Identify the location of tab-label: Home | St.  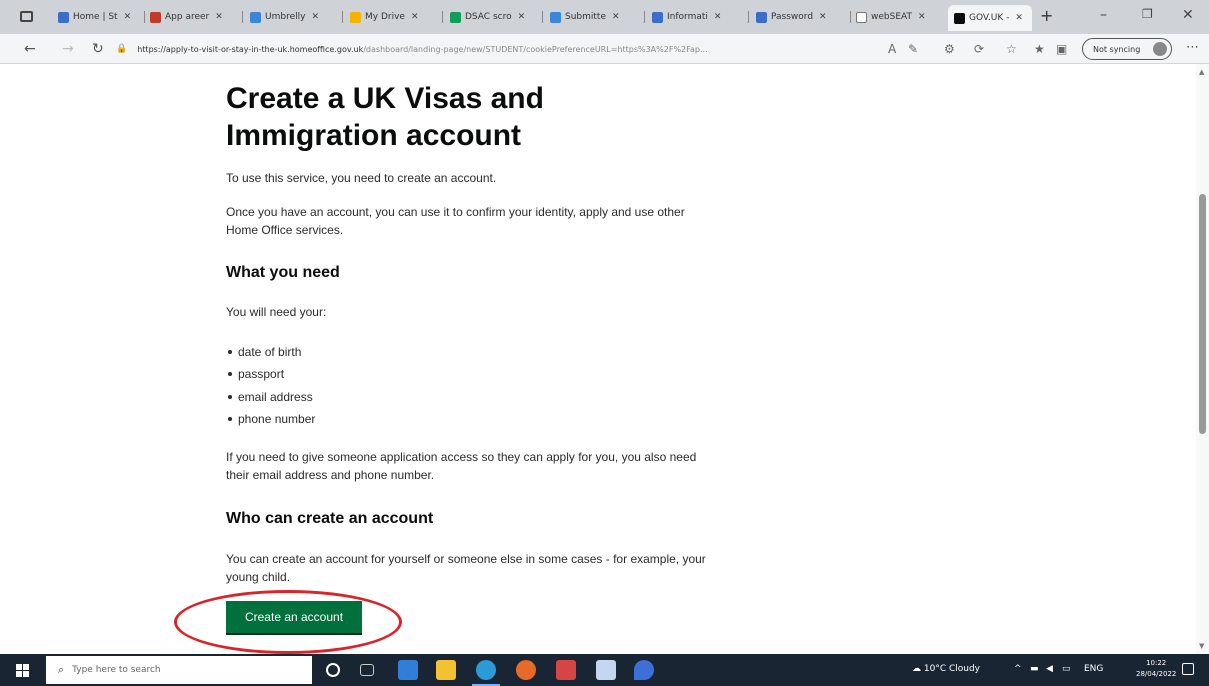
(95, 17).